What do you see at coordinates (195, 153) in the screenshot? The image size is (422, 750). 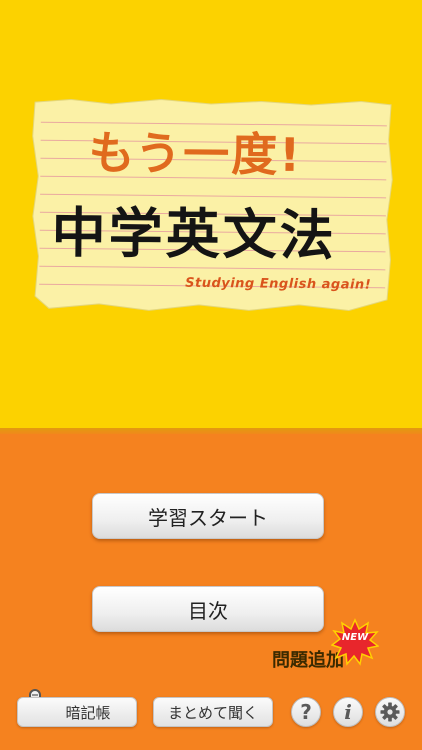 I see `title-line1: もう一度!` at bounding box center [195, 153].